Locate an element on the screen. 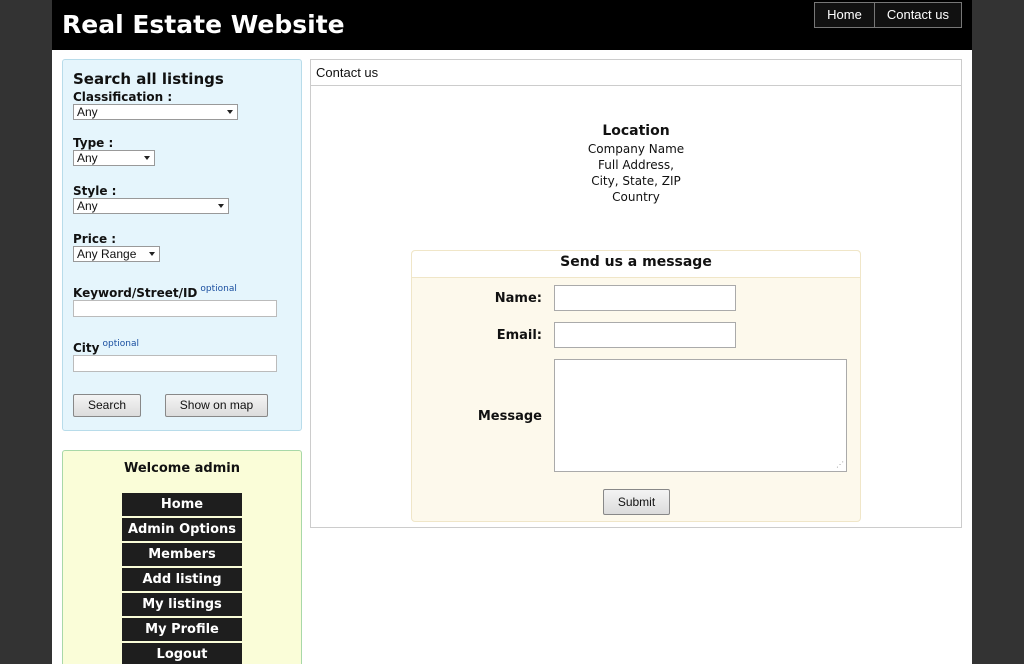 The height and width of the screenshot is (664, 1024). menu-item-admin-options: Admin Options is located at coordinates (182, 529).